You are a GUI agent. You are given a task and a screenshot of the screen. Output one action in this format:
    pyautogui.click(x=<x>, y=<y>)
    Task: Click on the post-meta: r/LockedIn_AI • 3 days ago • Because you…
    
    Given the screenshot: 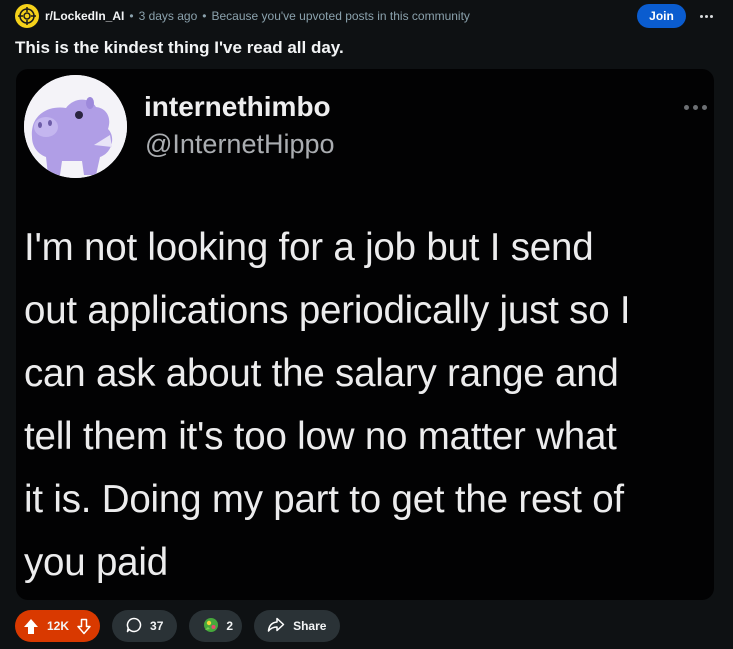 What is the action you would take?
    pyautogui.click(x=242, y=16)
    